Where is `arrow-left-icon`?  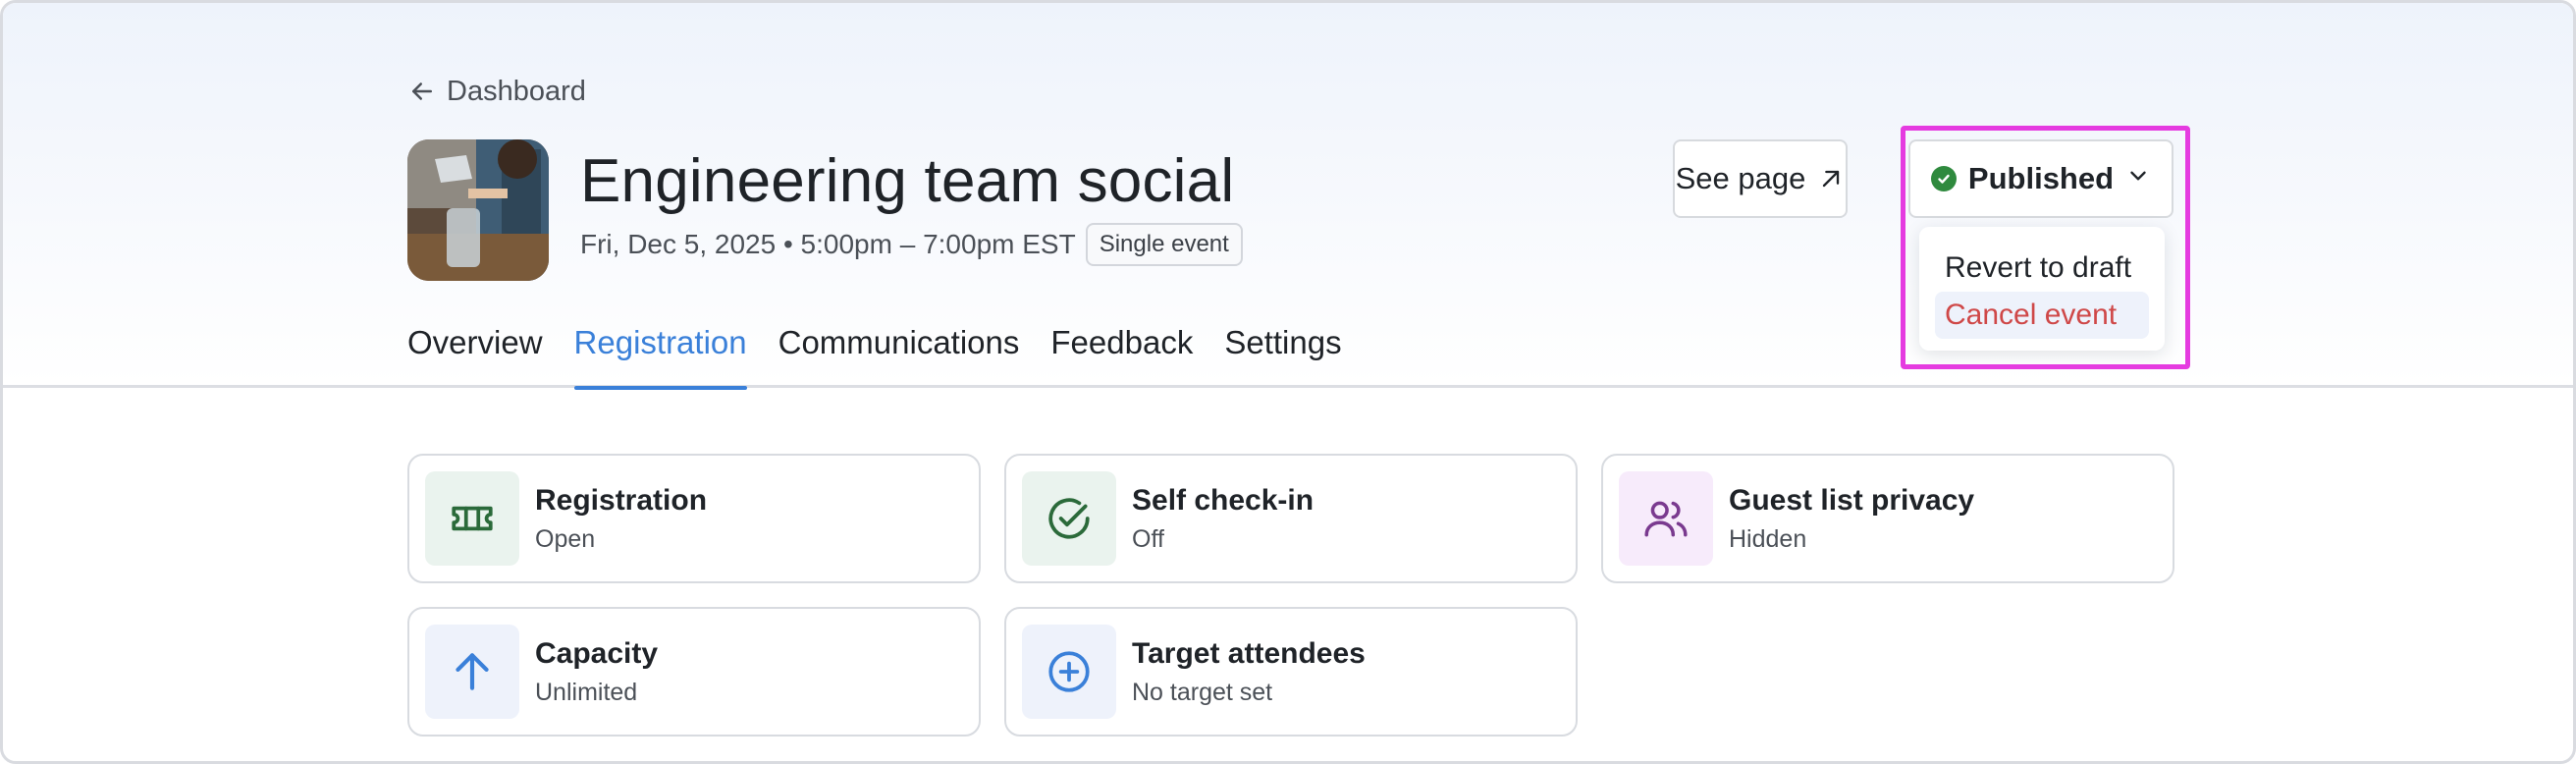
arrow-left-icon is located at coordinates (422, 91).